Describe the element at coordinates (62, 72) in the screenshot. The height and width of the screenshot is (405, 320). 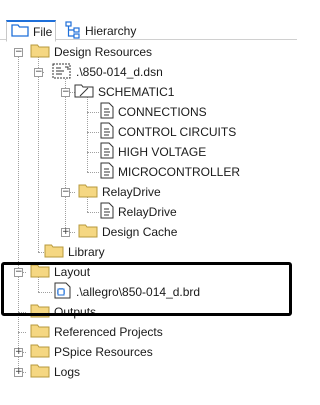
I see `design-file-icon` at that location.